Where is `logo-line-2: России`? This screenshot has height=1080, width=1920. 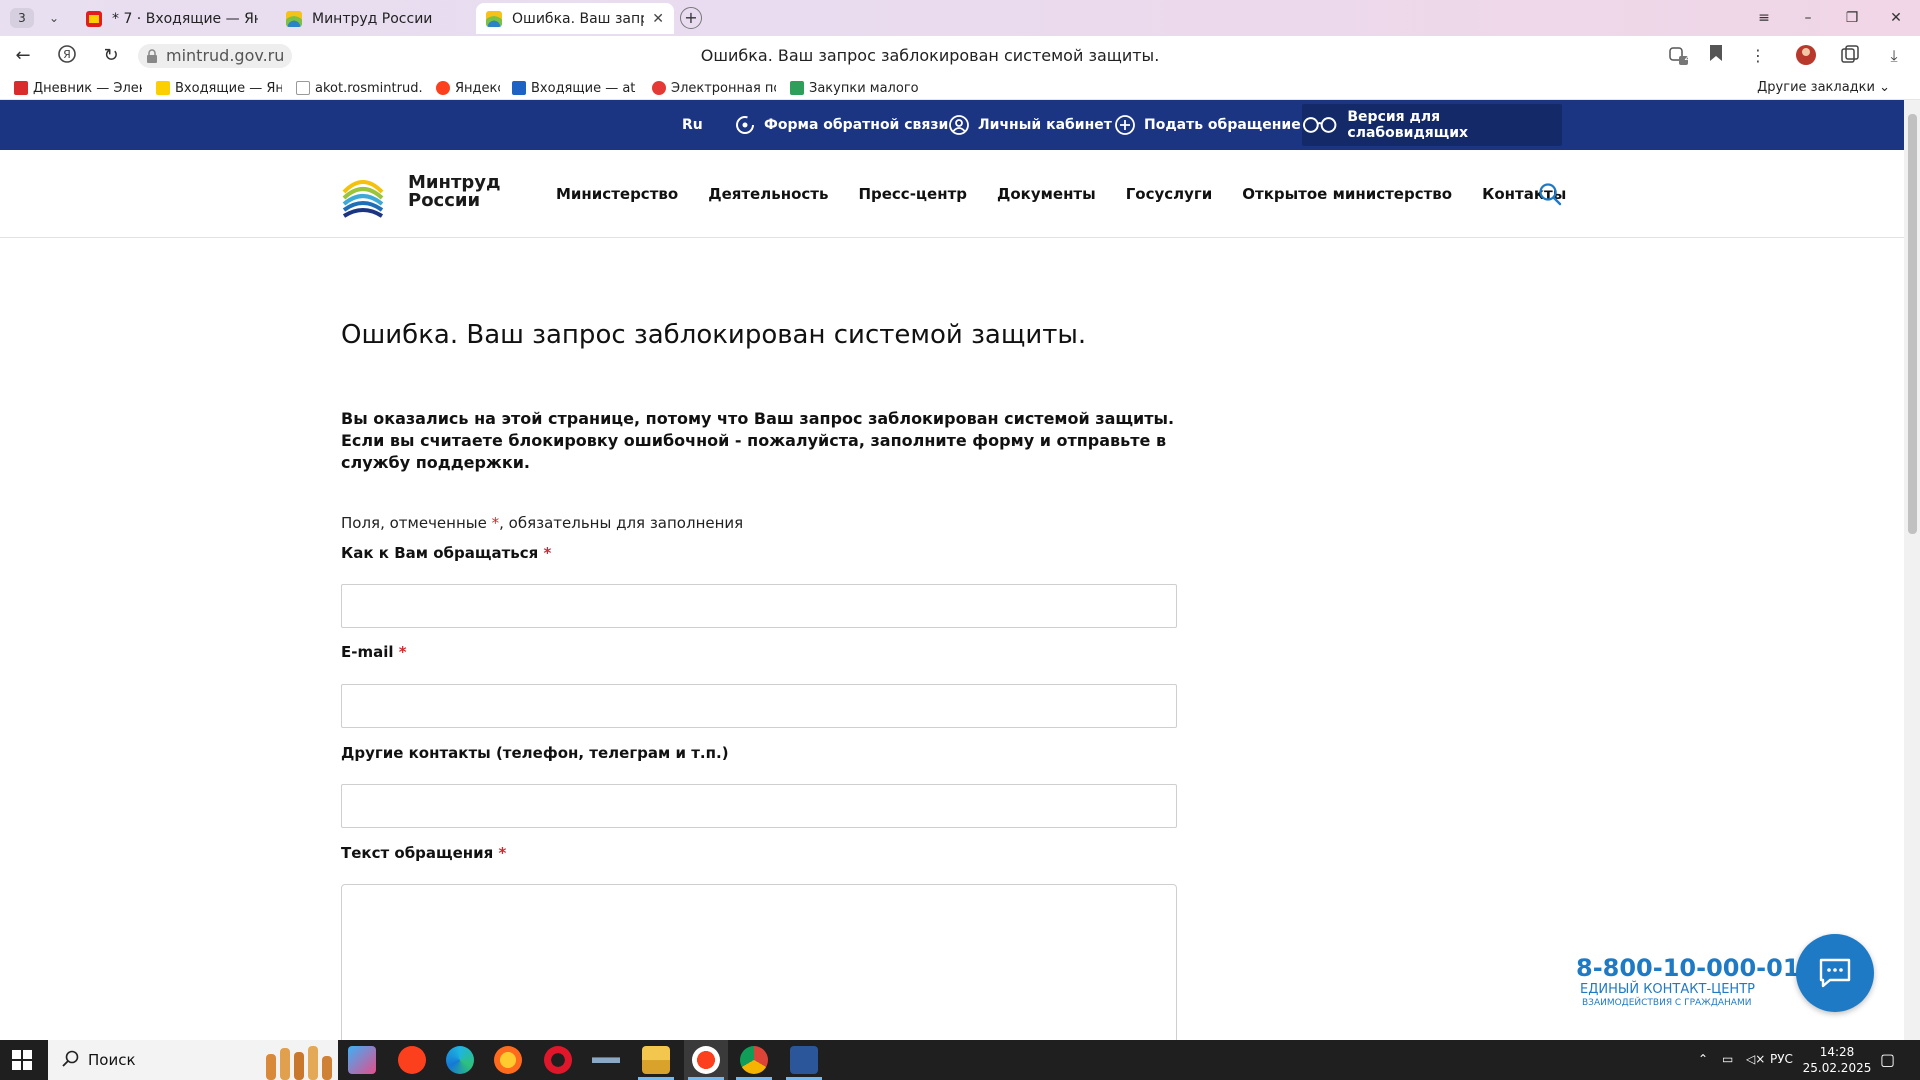
logo-line-2: России is located at coordinates (444, 200).